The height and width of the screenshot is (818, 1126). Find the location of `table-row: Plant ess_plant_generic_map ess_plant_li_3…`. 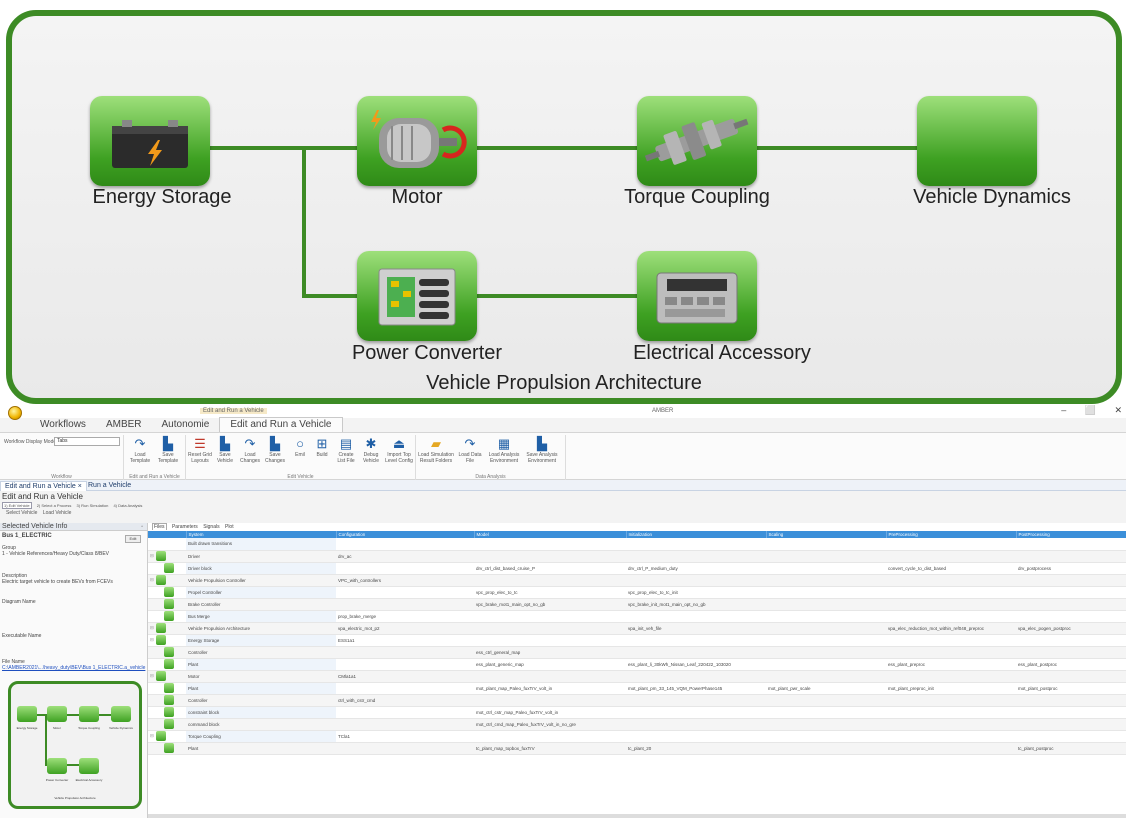

table-row: Plant ess_plant_generic_map ess_plant_li_3… is located at coordinates (637, 664).